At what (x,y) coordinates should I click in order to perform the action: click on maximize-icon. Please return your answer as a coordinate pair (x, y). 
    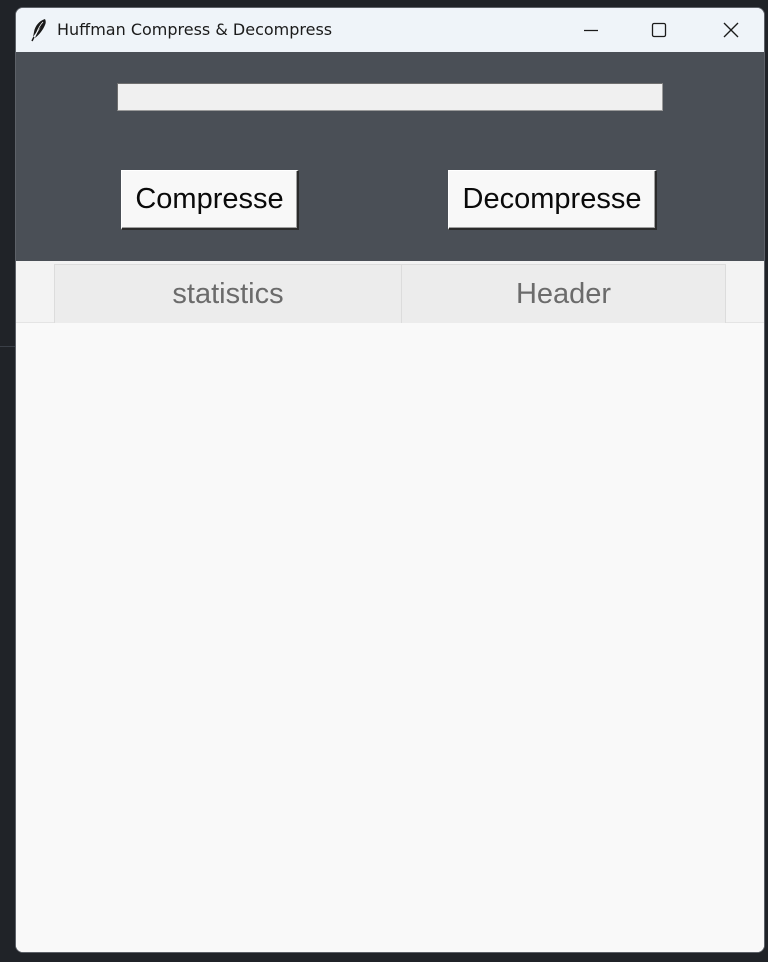
    Looking at the image, I should click on (659, 30).